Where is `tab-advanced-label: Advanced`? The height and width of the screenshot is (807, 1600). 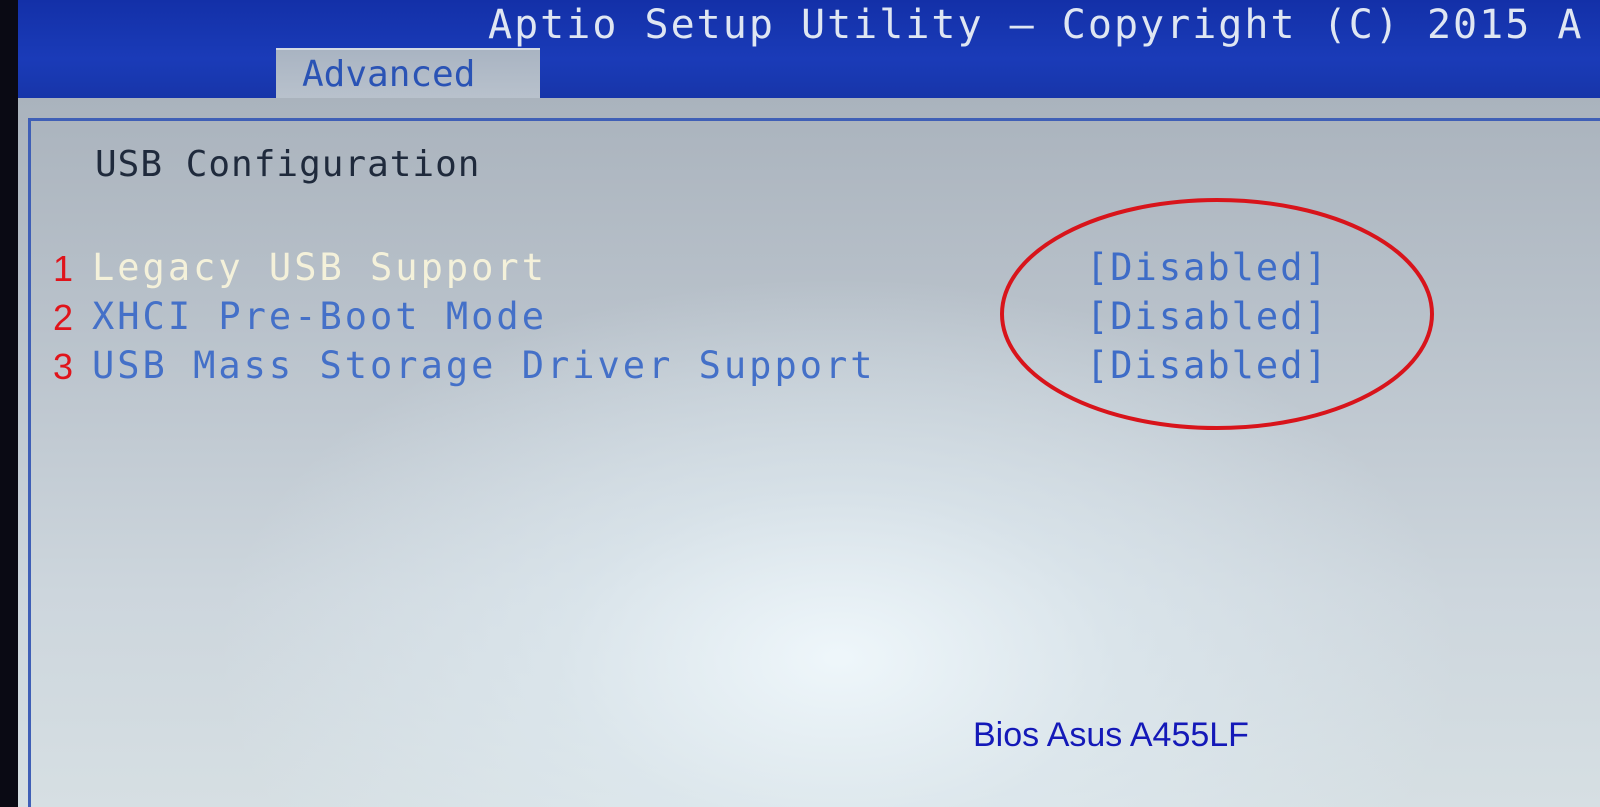
tab-advanced-label: Advanced is located at coordinates (389, 74).